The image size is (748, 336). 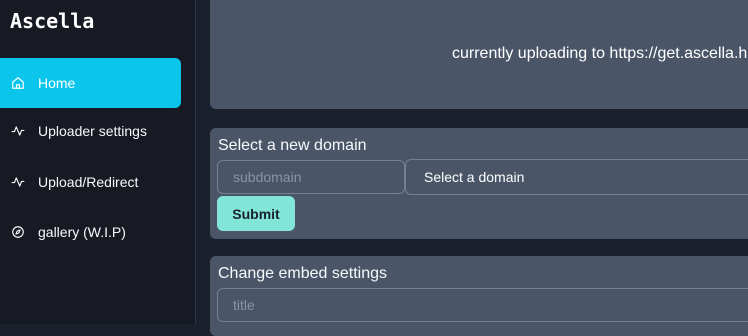 What do you see at coordinates (311, 177) in the screenshot?
I see `subdomain-input` at bounding box center [311, 177].